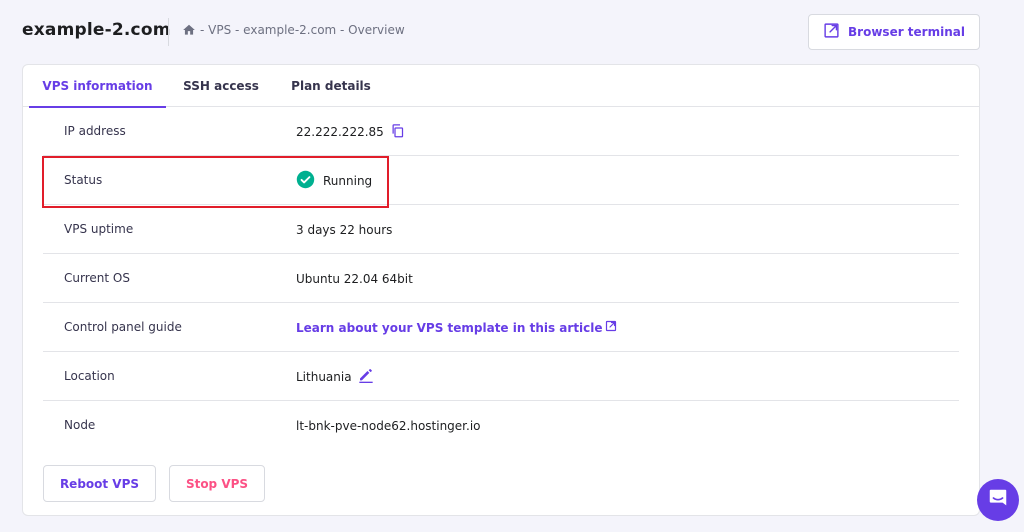 This screenshot has height=532, width=1024. I want to click on row-label: IP address, so click(95, 131).